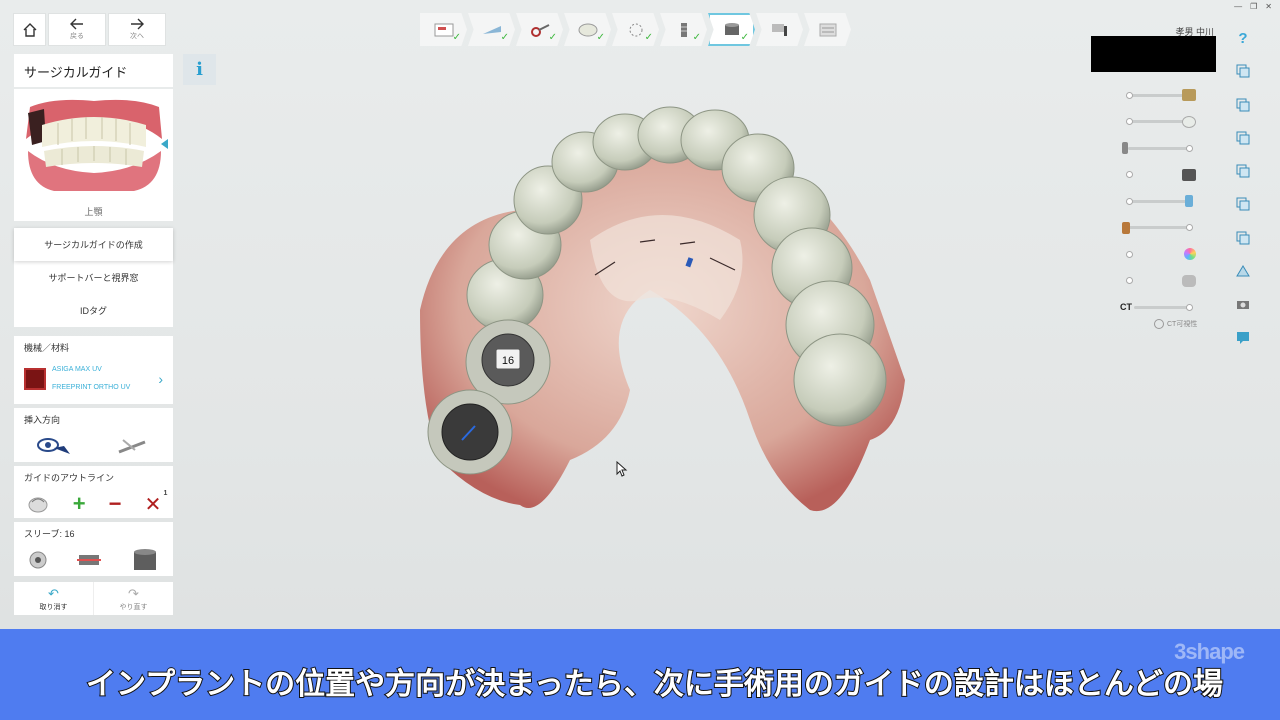  What do you see at coordinates (622, 469) in the screenshot?
I see `mouse-cursor-icon` at bounding box center [622, 469].